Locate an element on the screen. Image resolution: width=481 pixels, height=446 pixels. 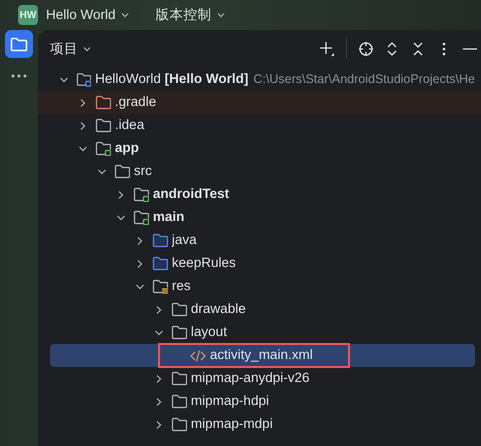
tree-item-label: drawable is located at coordinates (218, 309).